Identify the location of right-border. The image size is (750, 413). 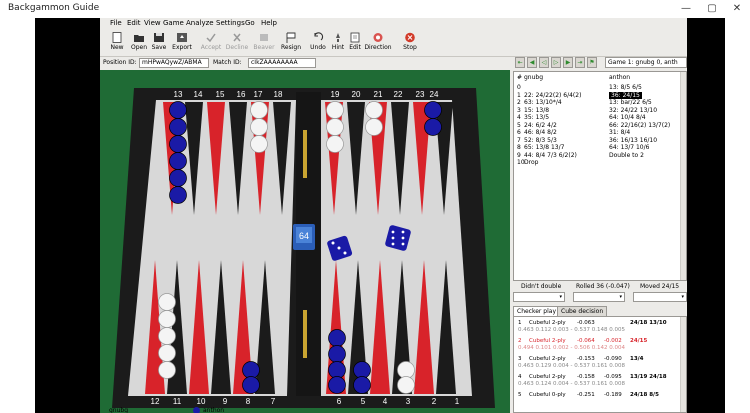
(706, 215).